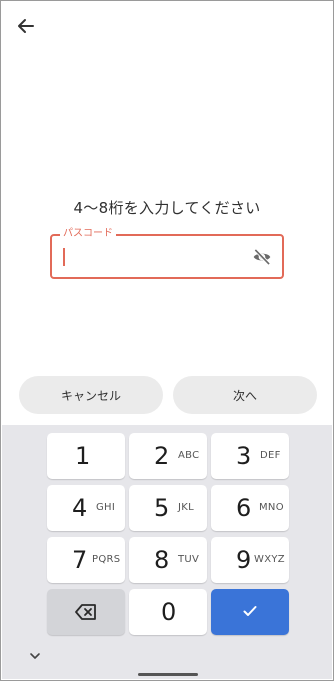 This screenshot has width=334, height=681. I want to click on key-0: 0, so click(168, 612).